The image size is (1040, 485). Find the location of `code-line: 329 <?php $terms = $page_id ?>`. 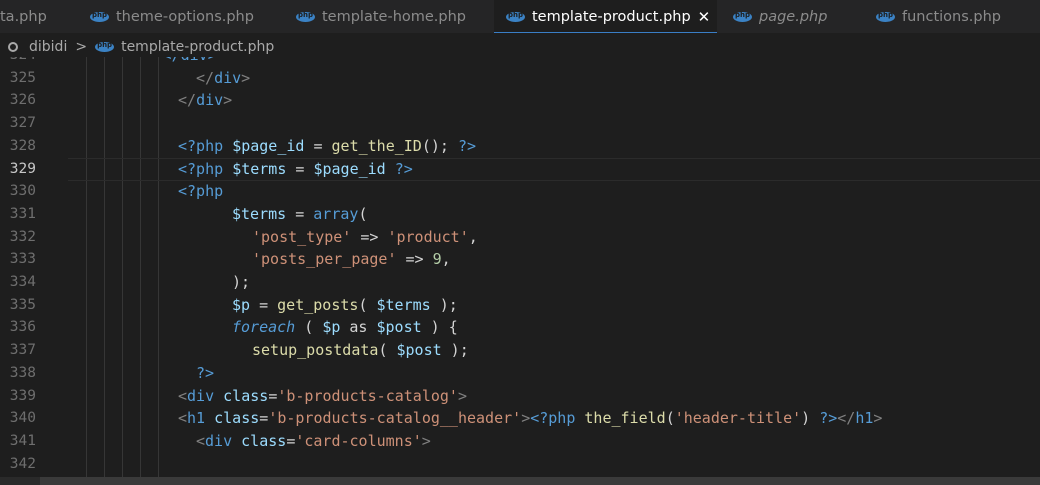

code-line: 329 <?php $terms = $page_id ?> is located at coordinates (520, 169).